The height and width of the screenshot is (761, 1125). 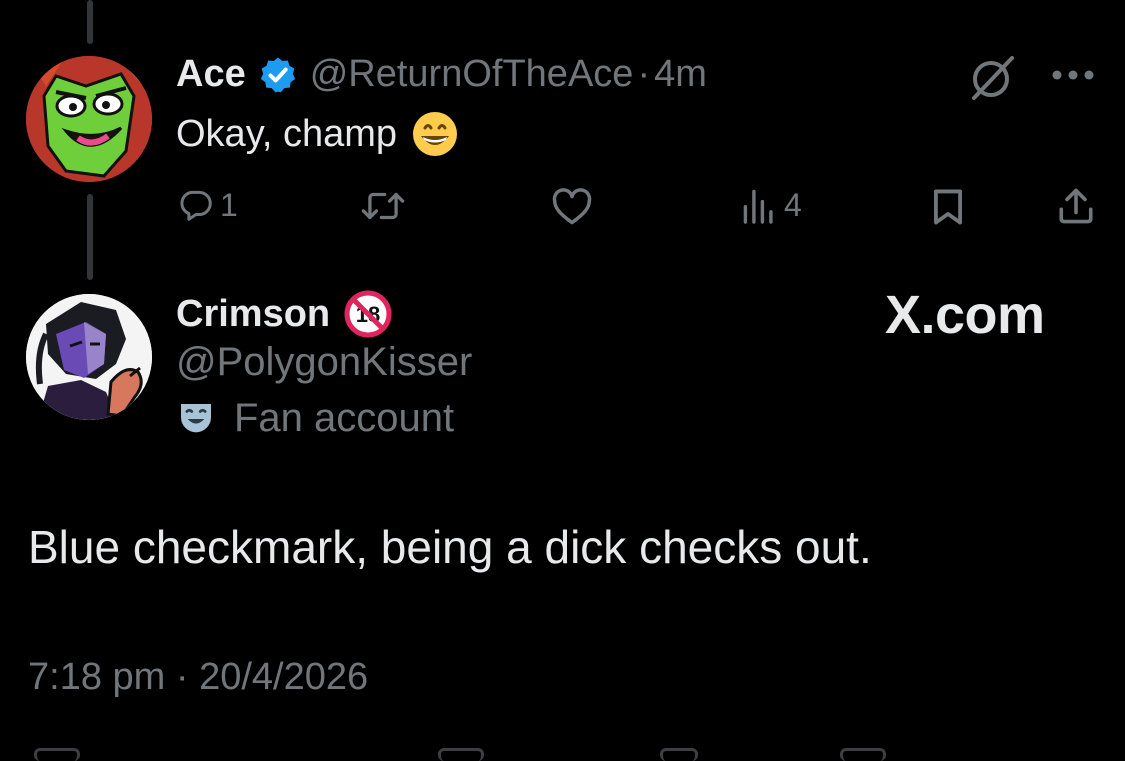 I want to click on crimson-avatar, so click(x=89, y=357).